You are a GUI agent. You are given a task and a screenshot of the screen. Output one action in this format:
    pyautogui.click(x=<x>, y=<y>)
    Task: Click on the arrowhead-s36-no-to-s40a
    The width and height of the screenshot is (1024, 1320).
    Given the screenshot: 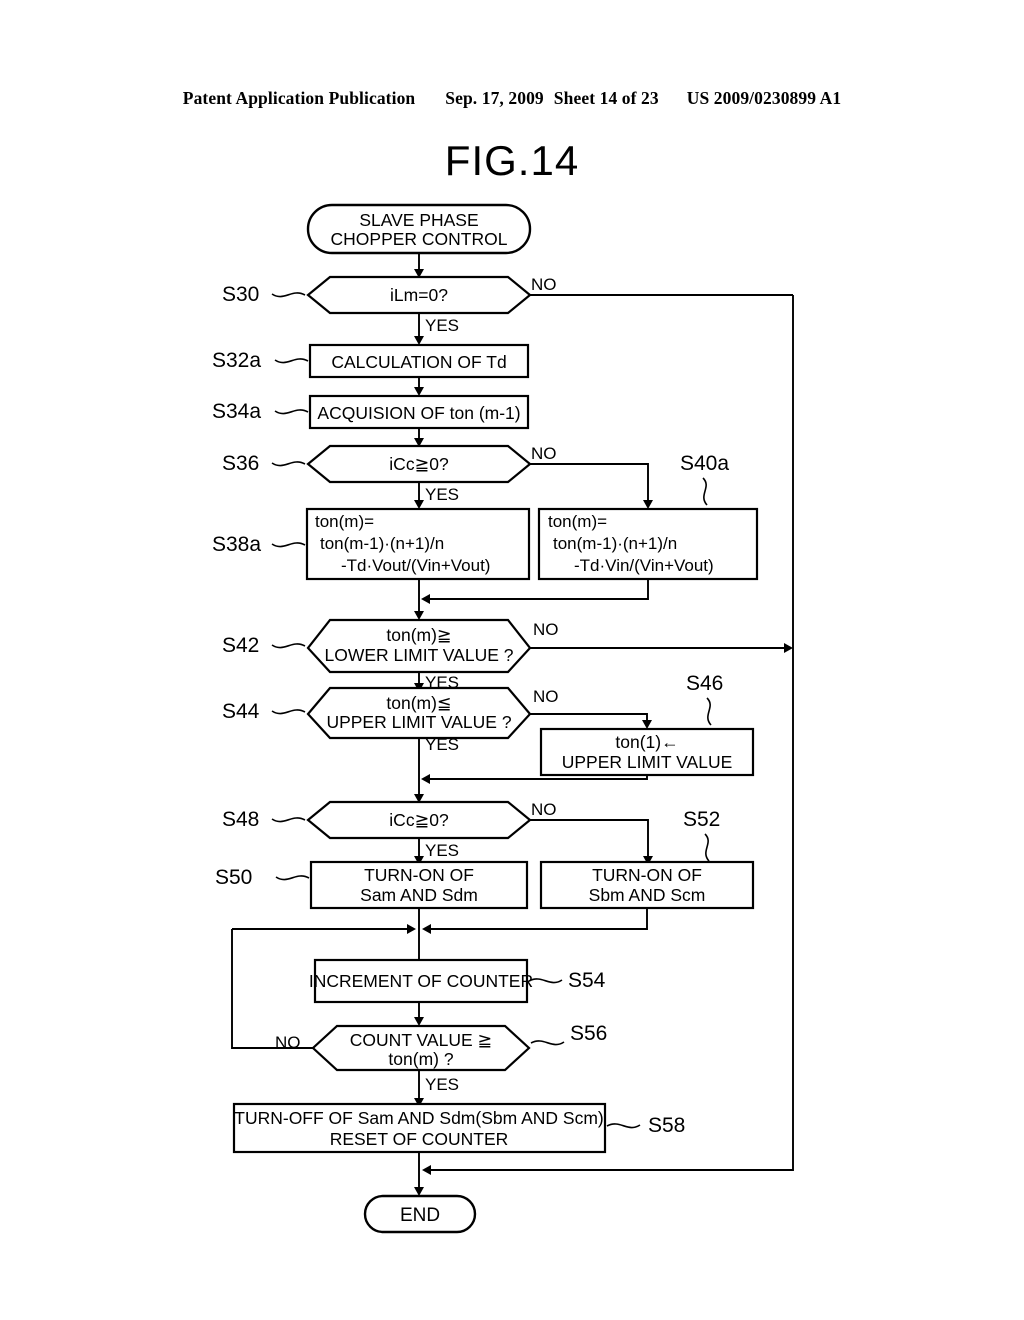 What is the action you would take?
    pyautogui.click(x=648, y=504)
    